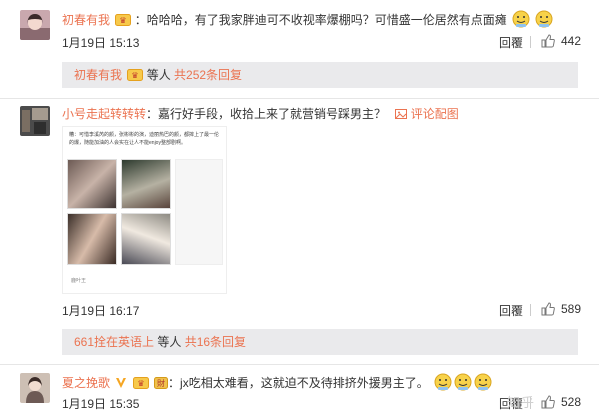  What do you see at coordinates (571, 402) in the screenshot?
I see `like-count: 528` at bounding box center [571, 402].